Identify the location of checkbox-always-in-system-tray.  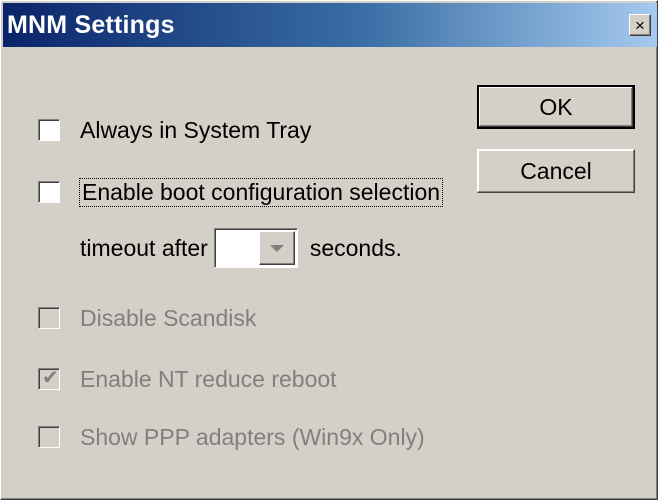
(49, 130).